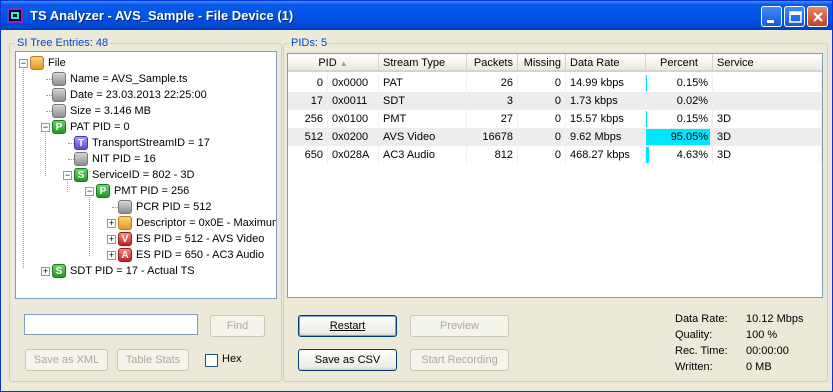 This screenshot has height=392, width=833. Describe the element at coordinates (146, 63) in the screenshot. I see `tree-node: − File` at that location.